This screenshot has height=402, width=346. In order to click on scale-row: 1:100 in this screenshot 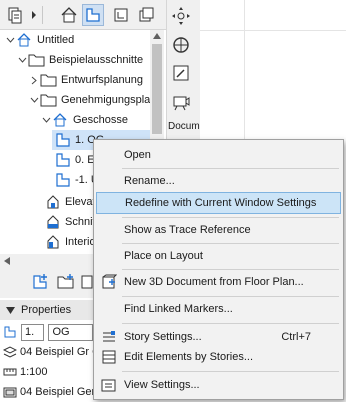, I will do `click(46, 372)`.